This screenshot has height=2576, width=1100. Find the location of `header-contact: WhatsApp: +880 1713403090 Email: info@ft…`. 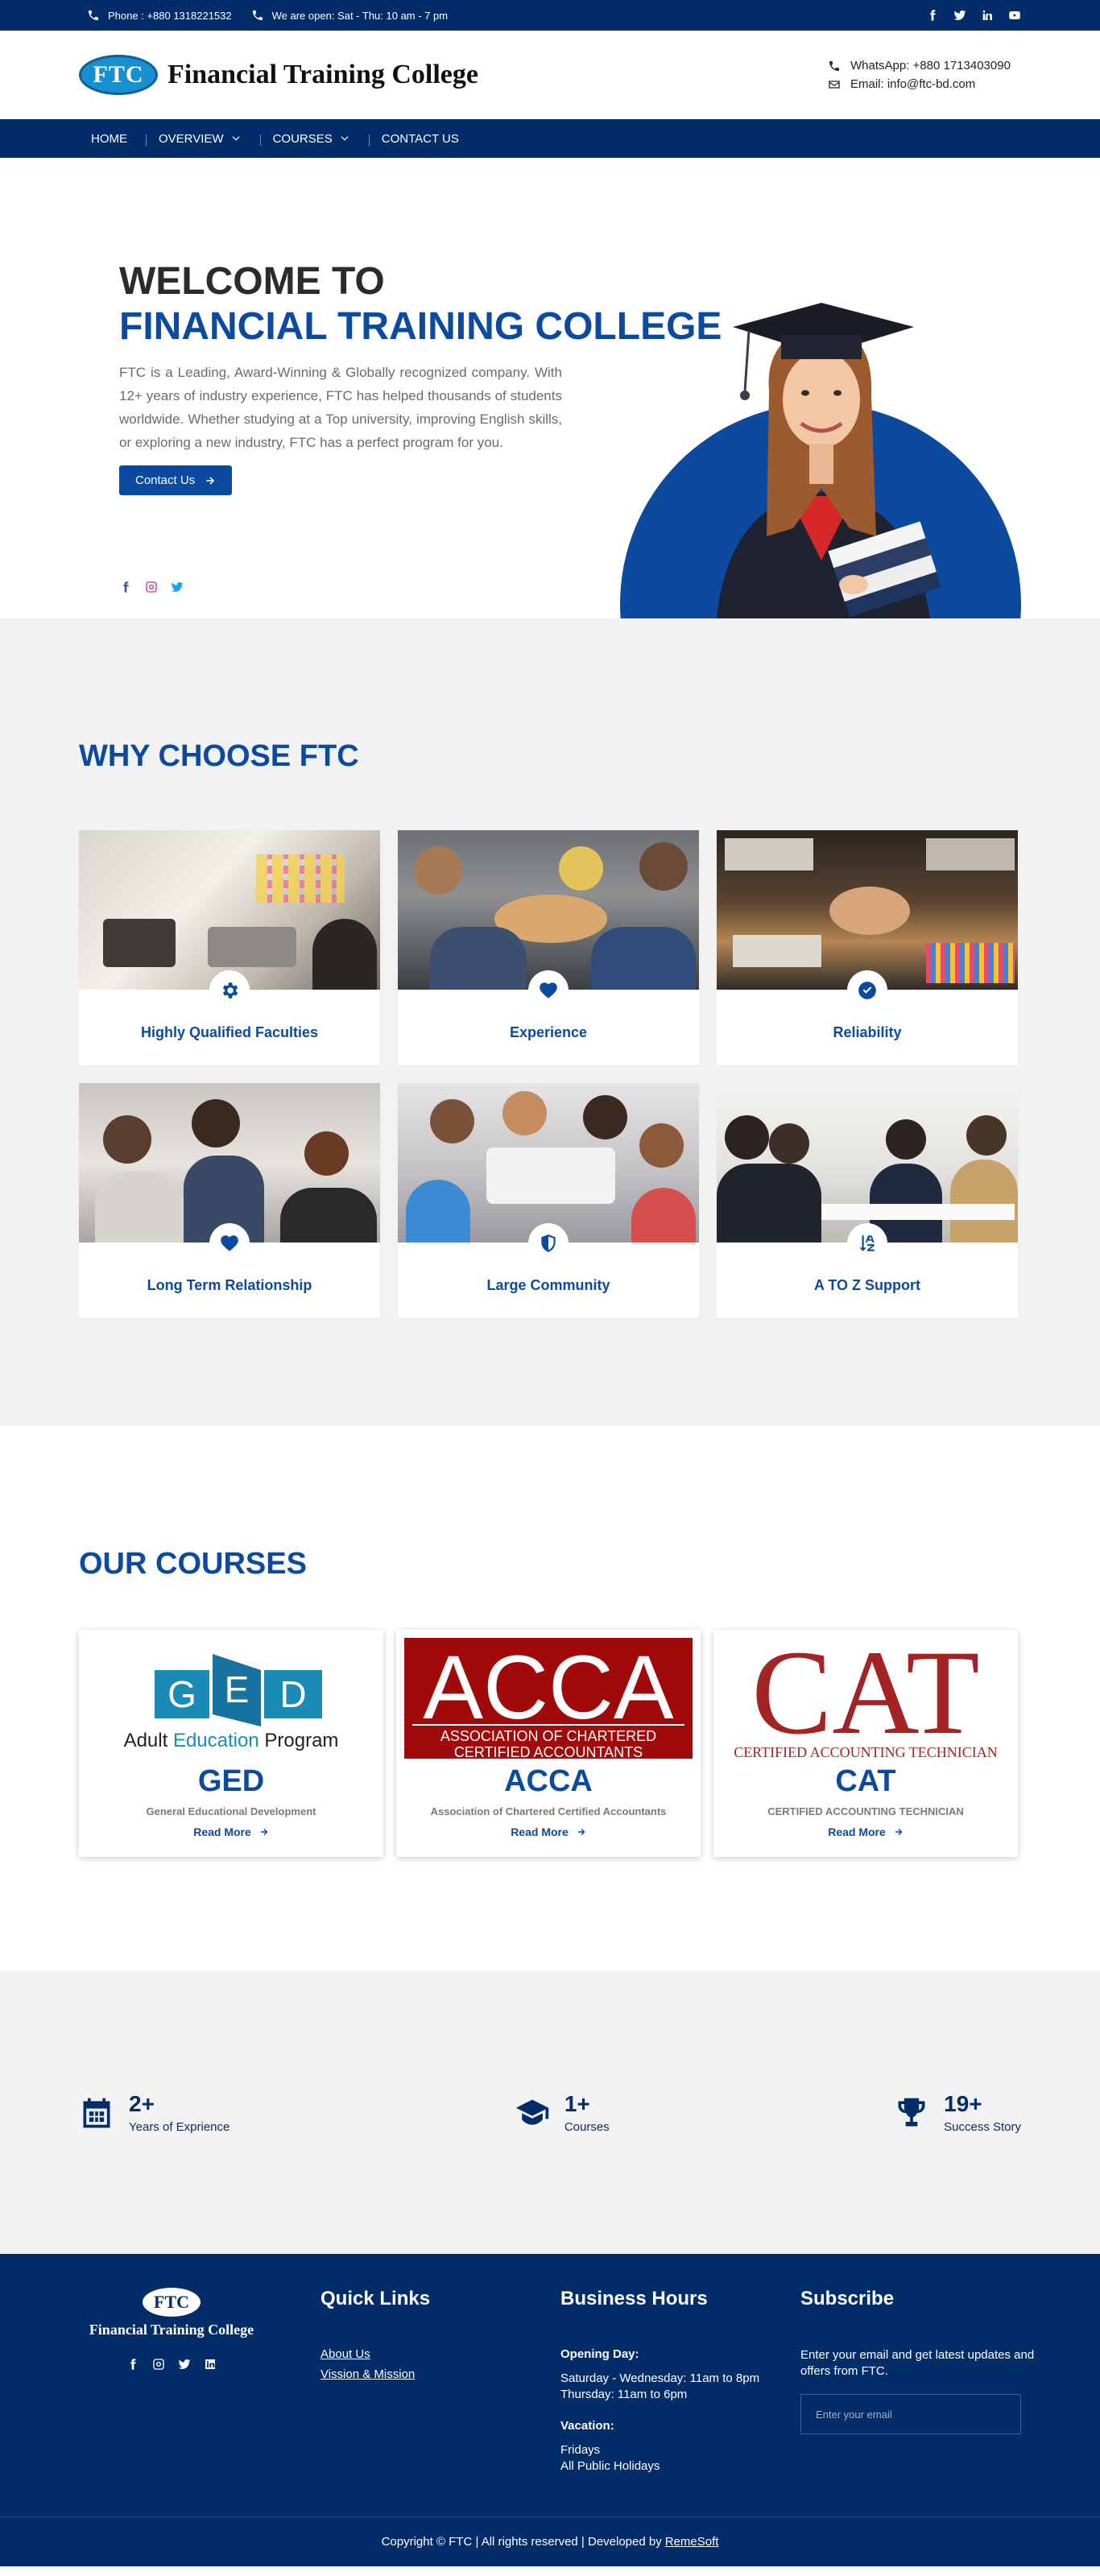

header-contact: WhatsApp: +880 1713403090 Email: info@ft… is located at coordinates (924, 75).